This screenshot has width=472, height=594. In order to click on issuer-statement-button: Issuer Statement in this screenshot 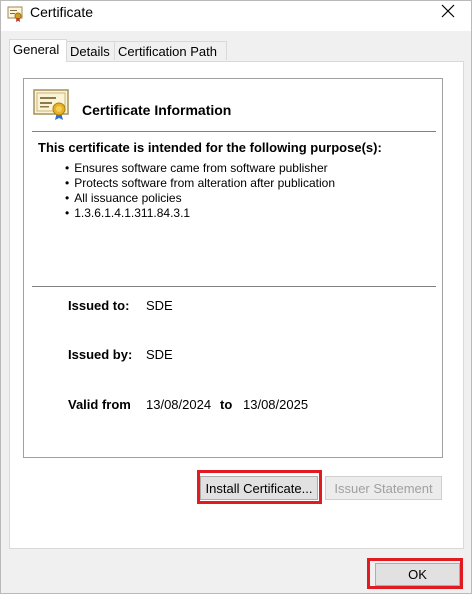, I will do `click(383, 488)`.